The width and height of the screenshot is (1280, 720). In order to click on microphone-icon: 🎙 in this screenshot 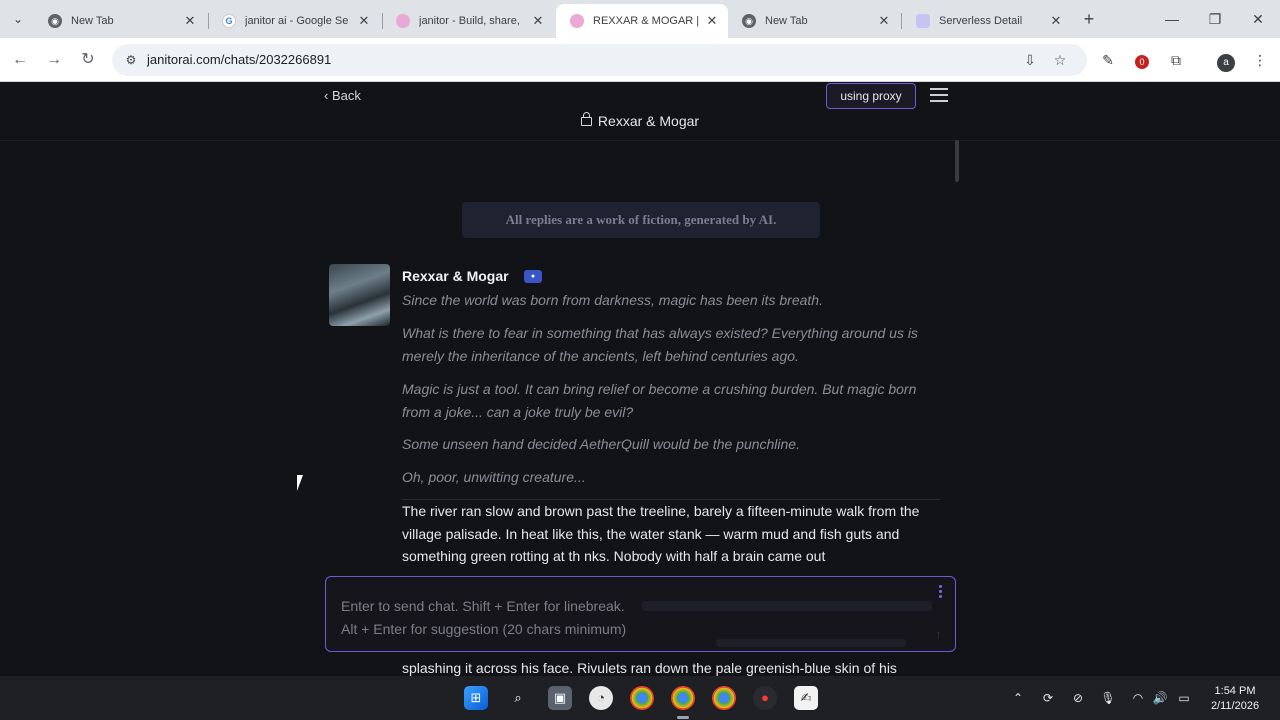, I will do `click(1108, 698)`.